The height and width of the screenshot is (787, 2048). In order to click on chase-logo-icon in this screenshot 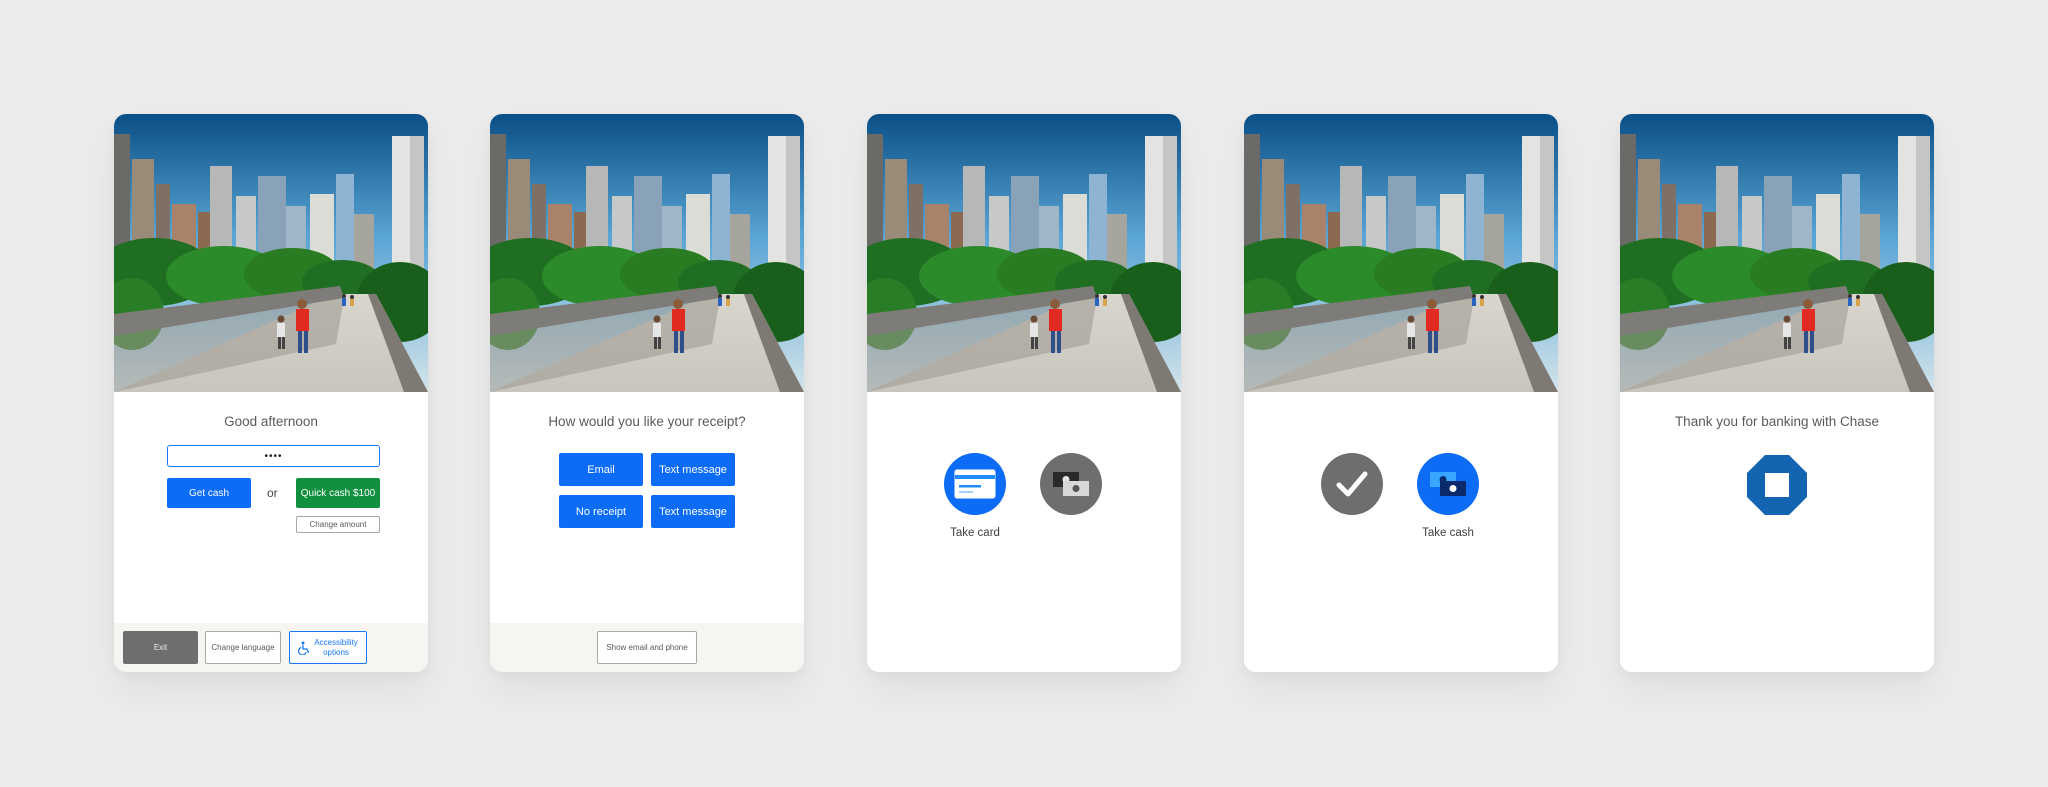, I will do `click(1777, 485)`.